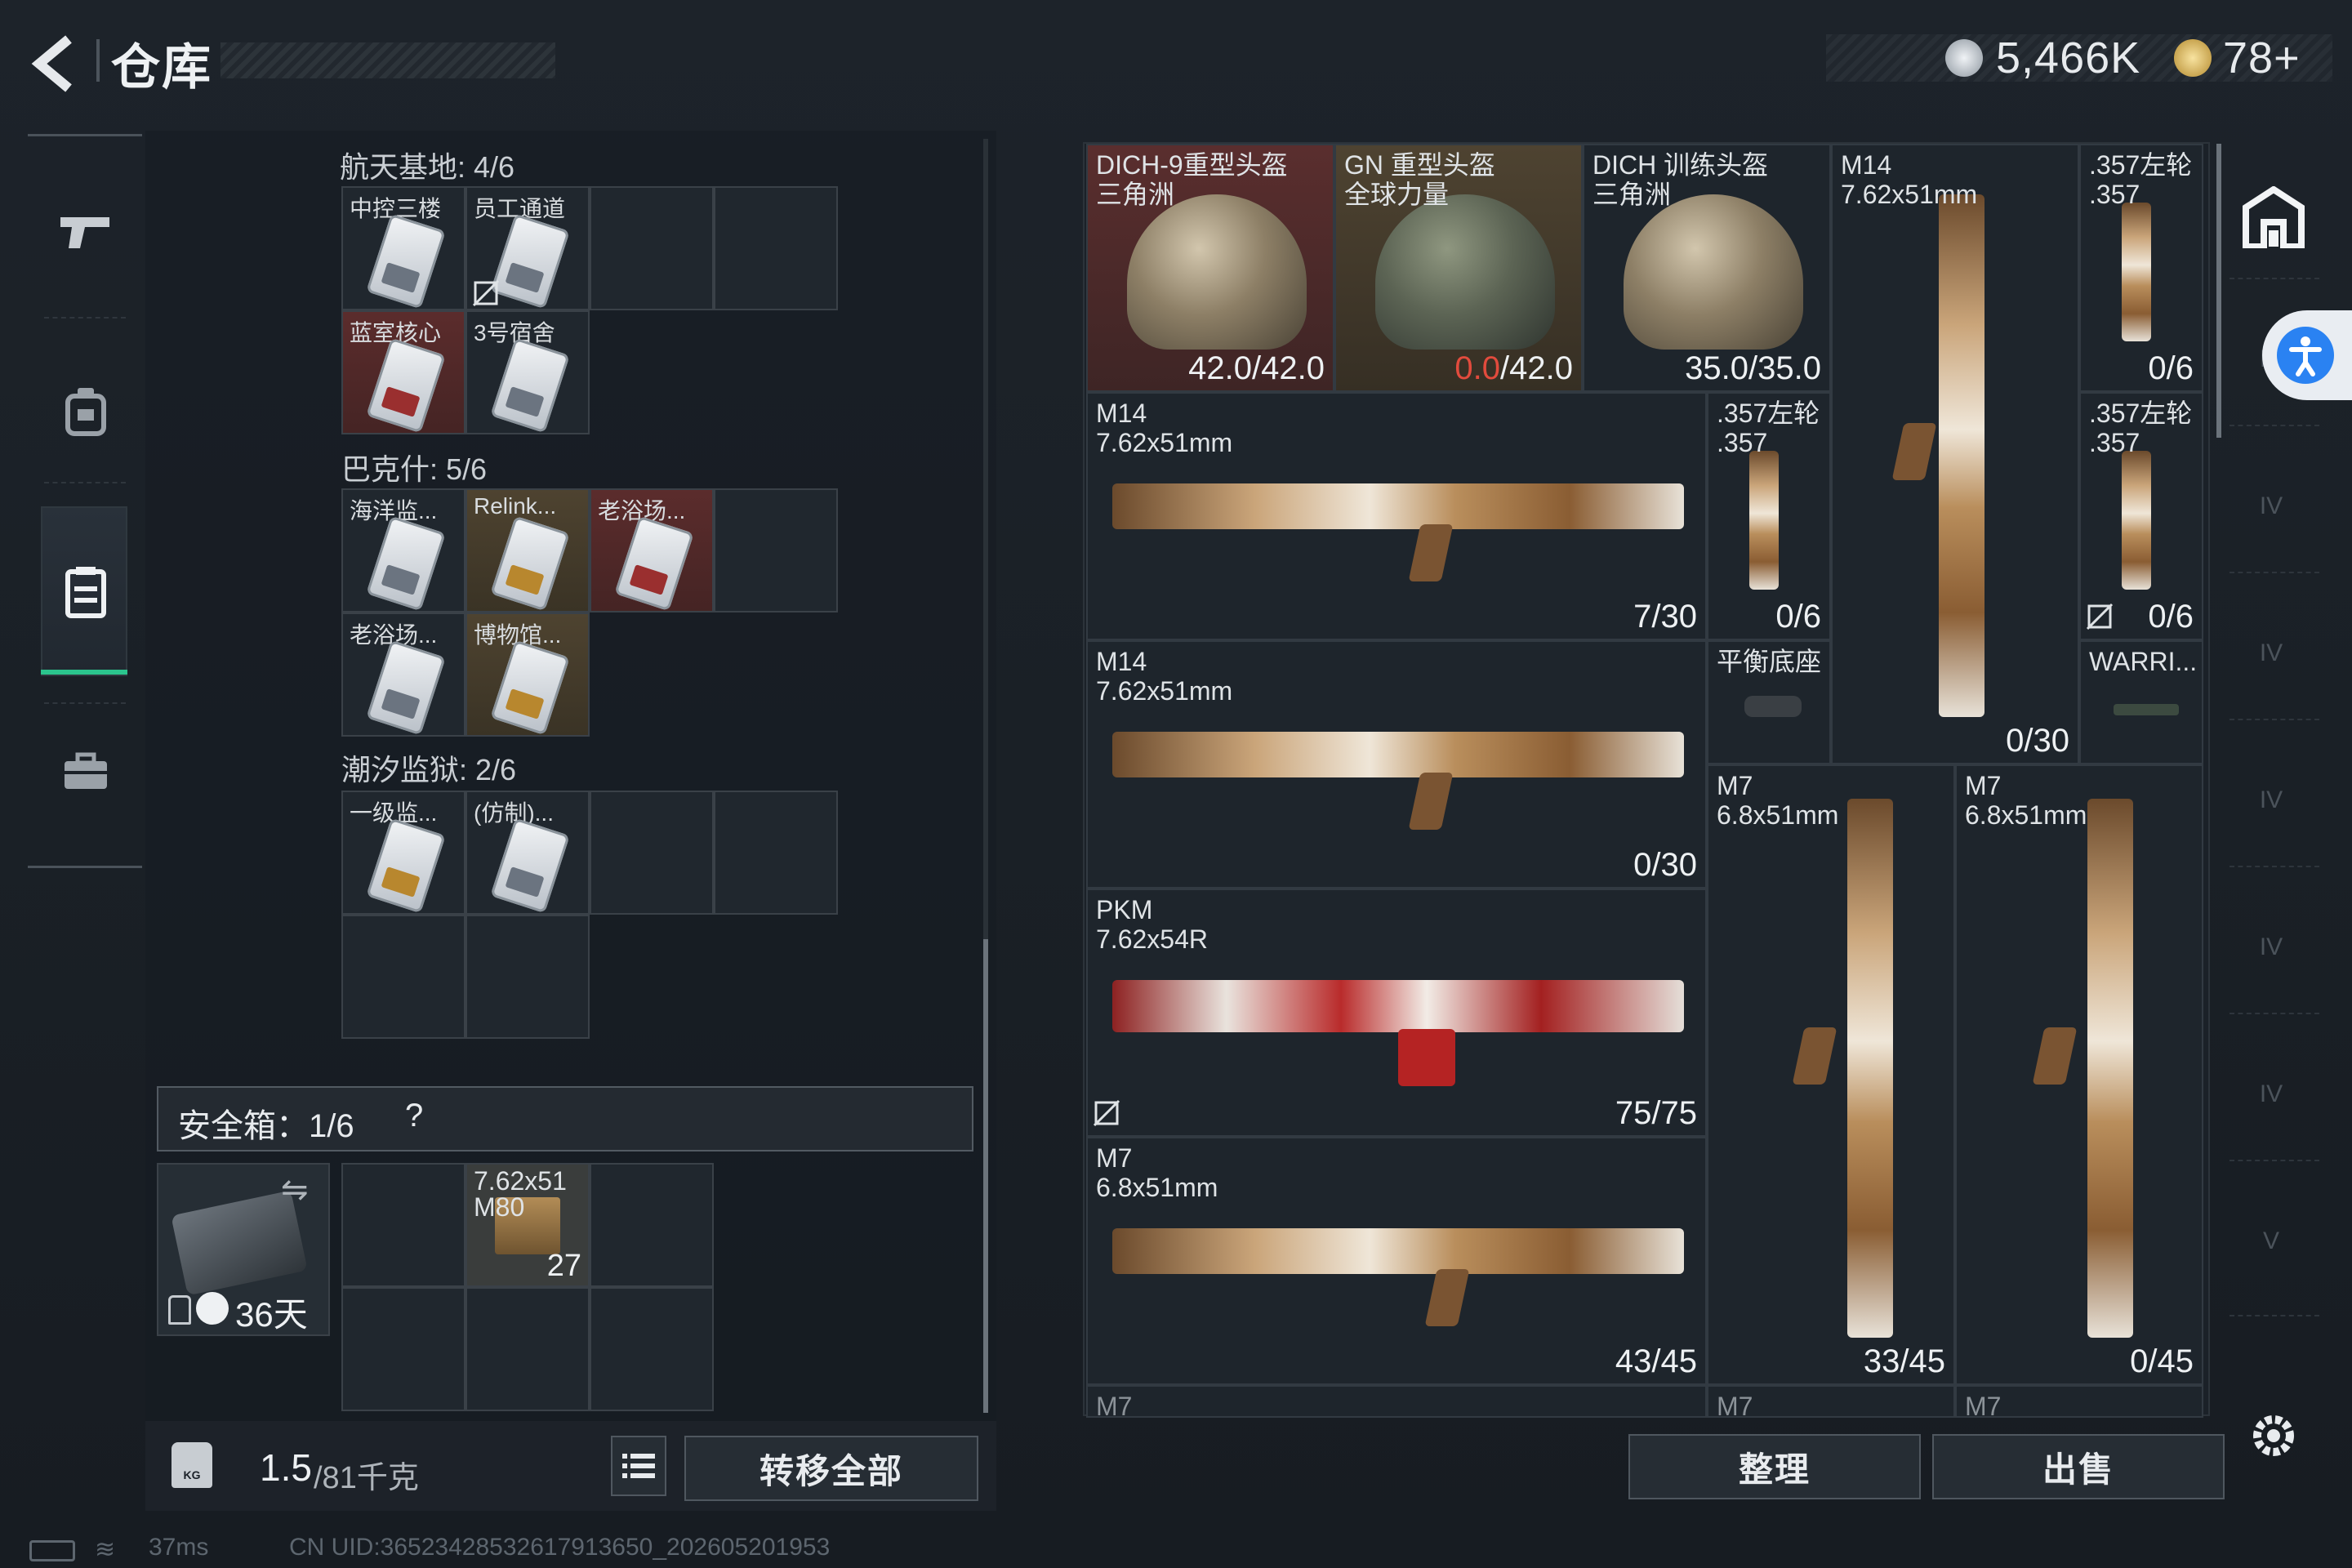  I want to click on item-name: DICH 训练头盔 三角洲, so click(1680, 179).